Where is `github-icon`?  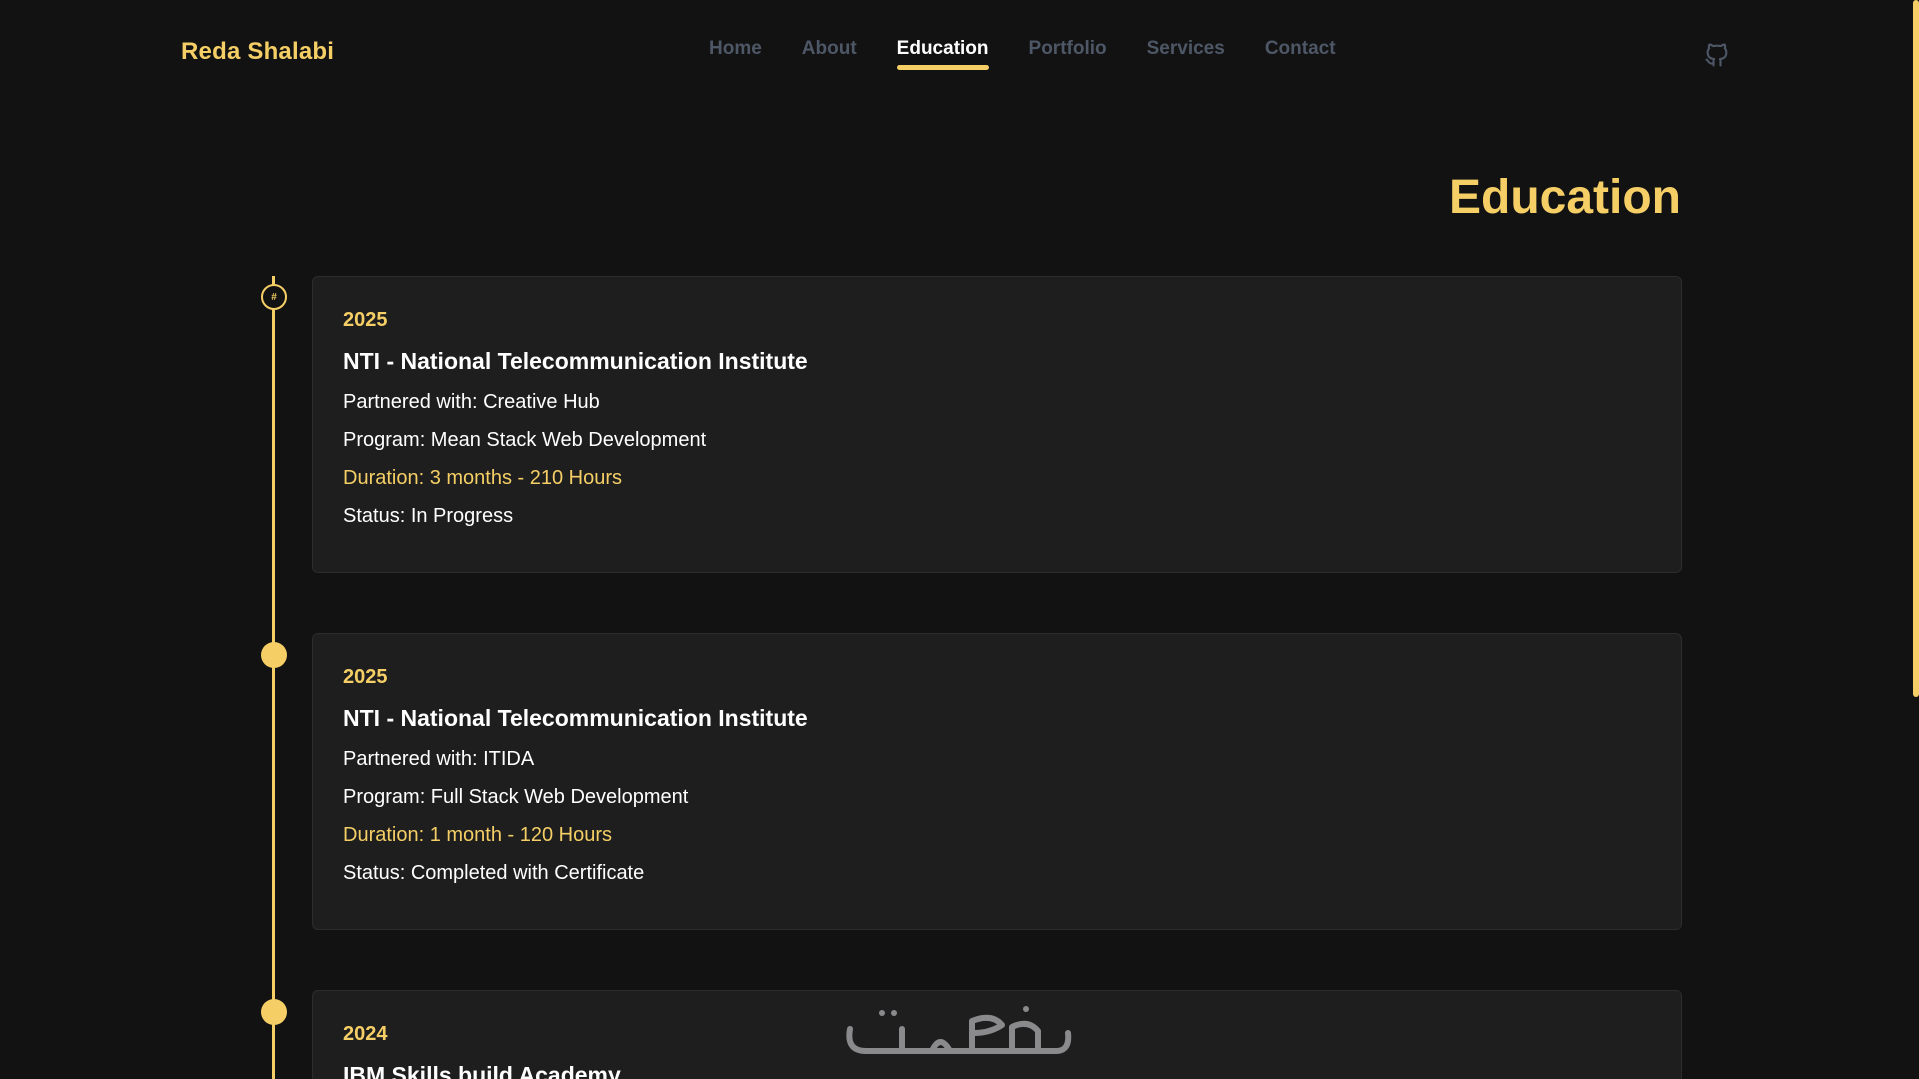
github-icon is located at coordinates (1717, 55).